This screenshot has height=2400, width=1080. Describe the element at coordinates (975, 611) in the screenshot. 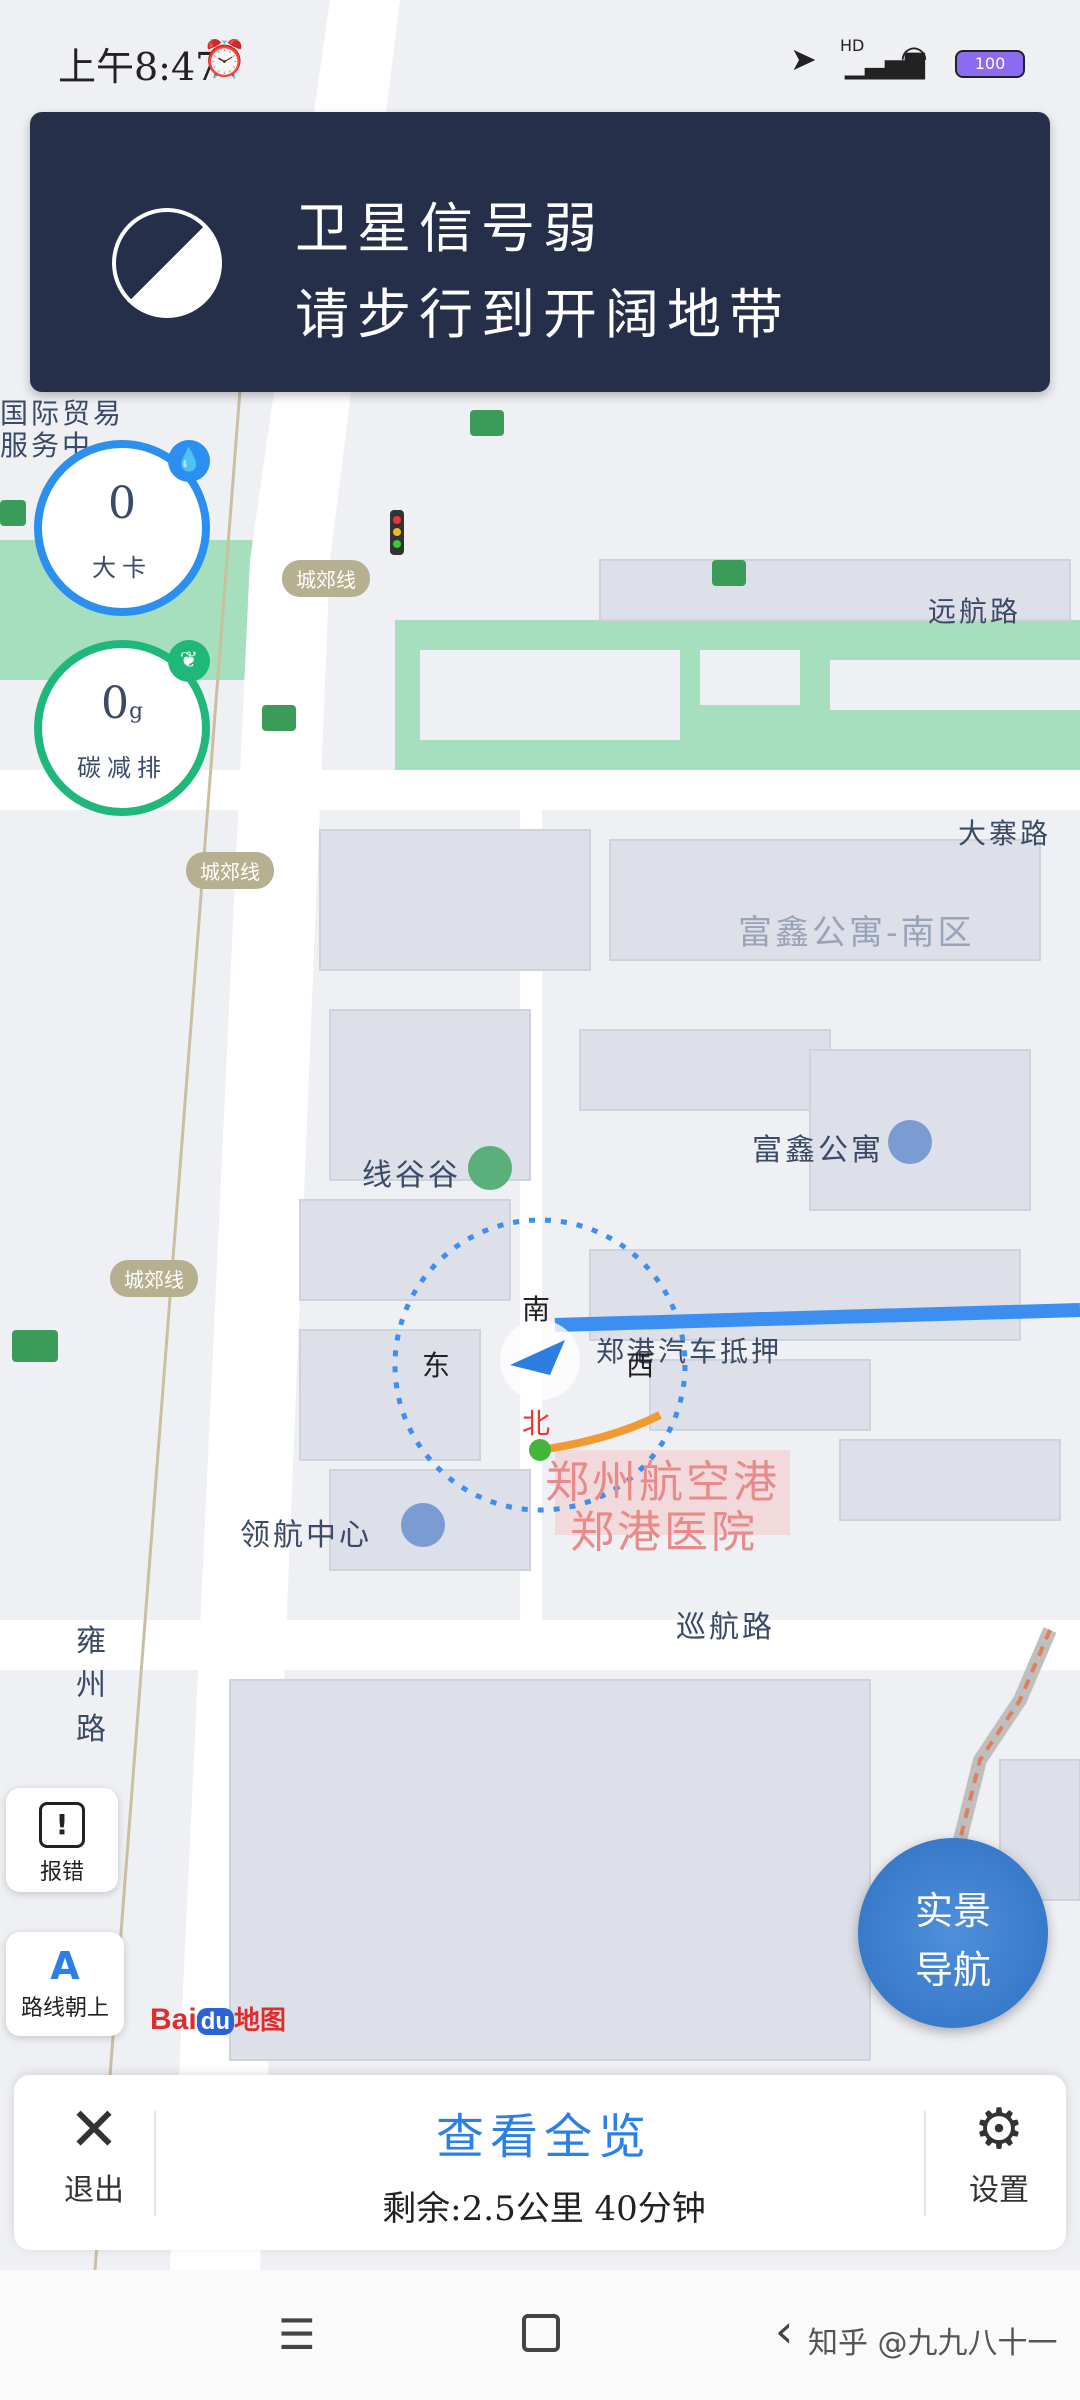

I see `road-label-yuanhang: 远航路` at that location.